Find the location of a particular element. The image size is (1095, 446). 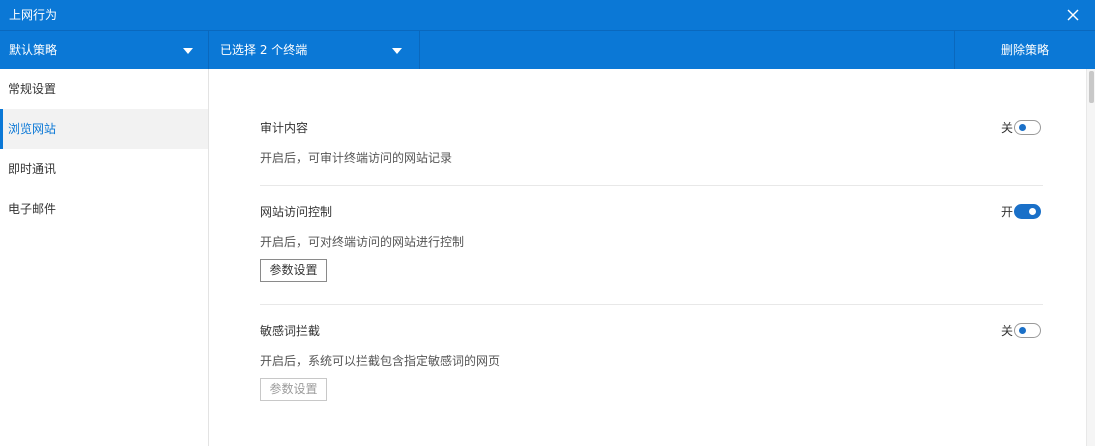

sidebar-item-label: 电子邮件 is located at coordinates (32, 209).